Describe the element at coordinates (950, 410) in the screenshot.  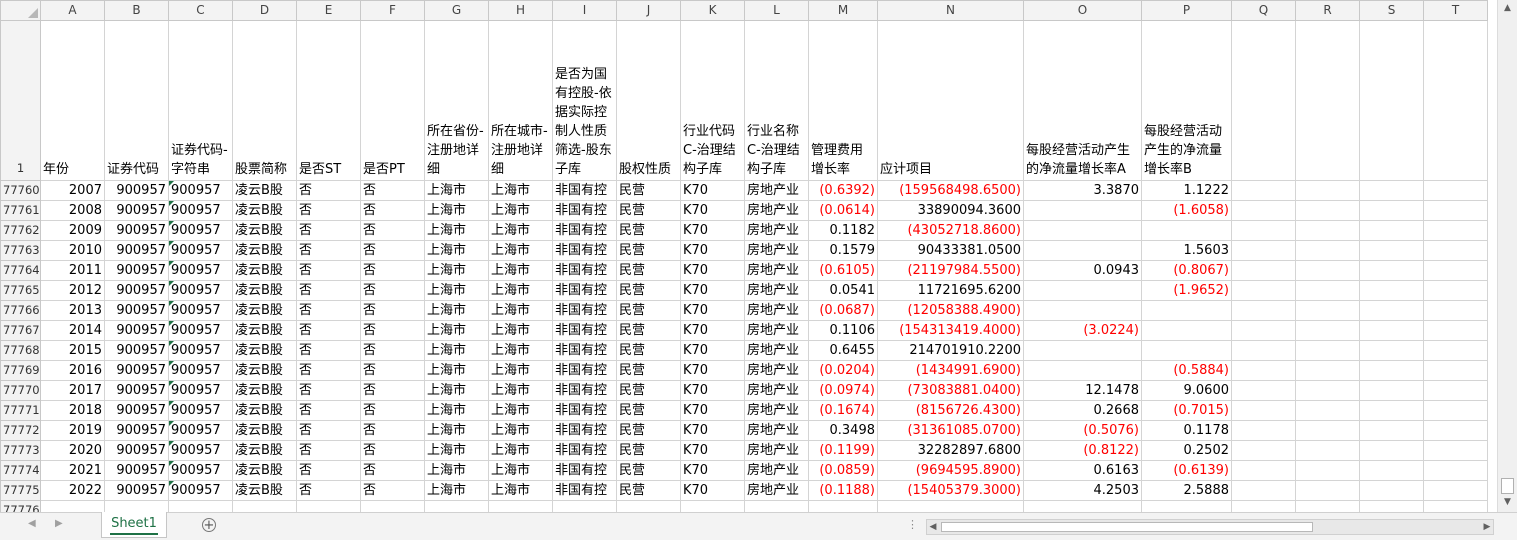
I see `cell-accruals: (8156726.4300)` at that location.